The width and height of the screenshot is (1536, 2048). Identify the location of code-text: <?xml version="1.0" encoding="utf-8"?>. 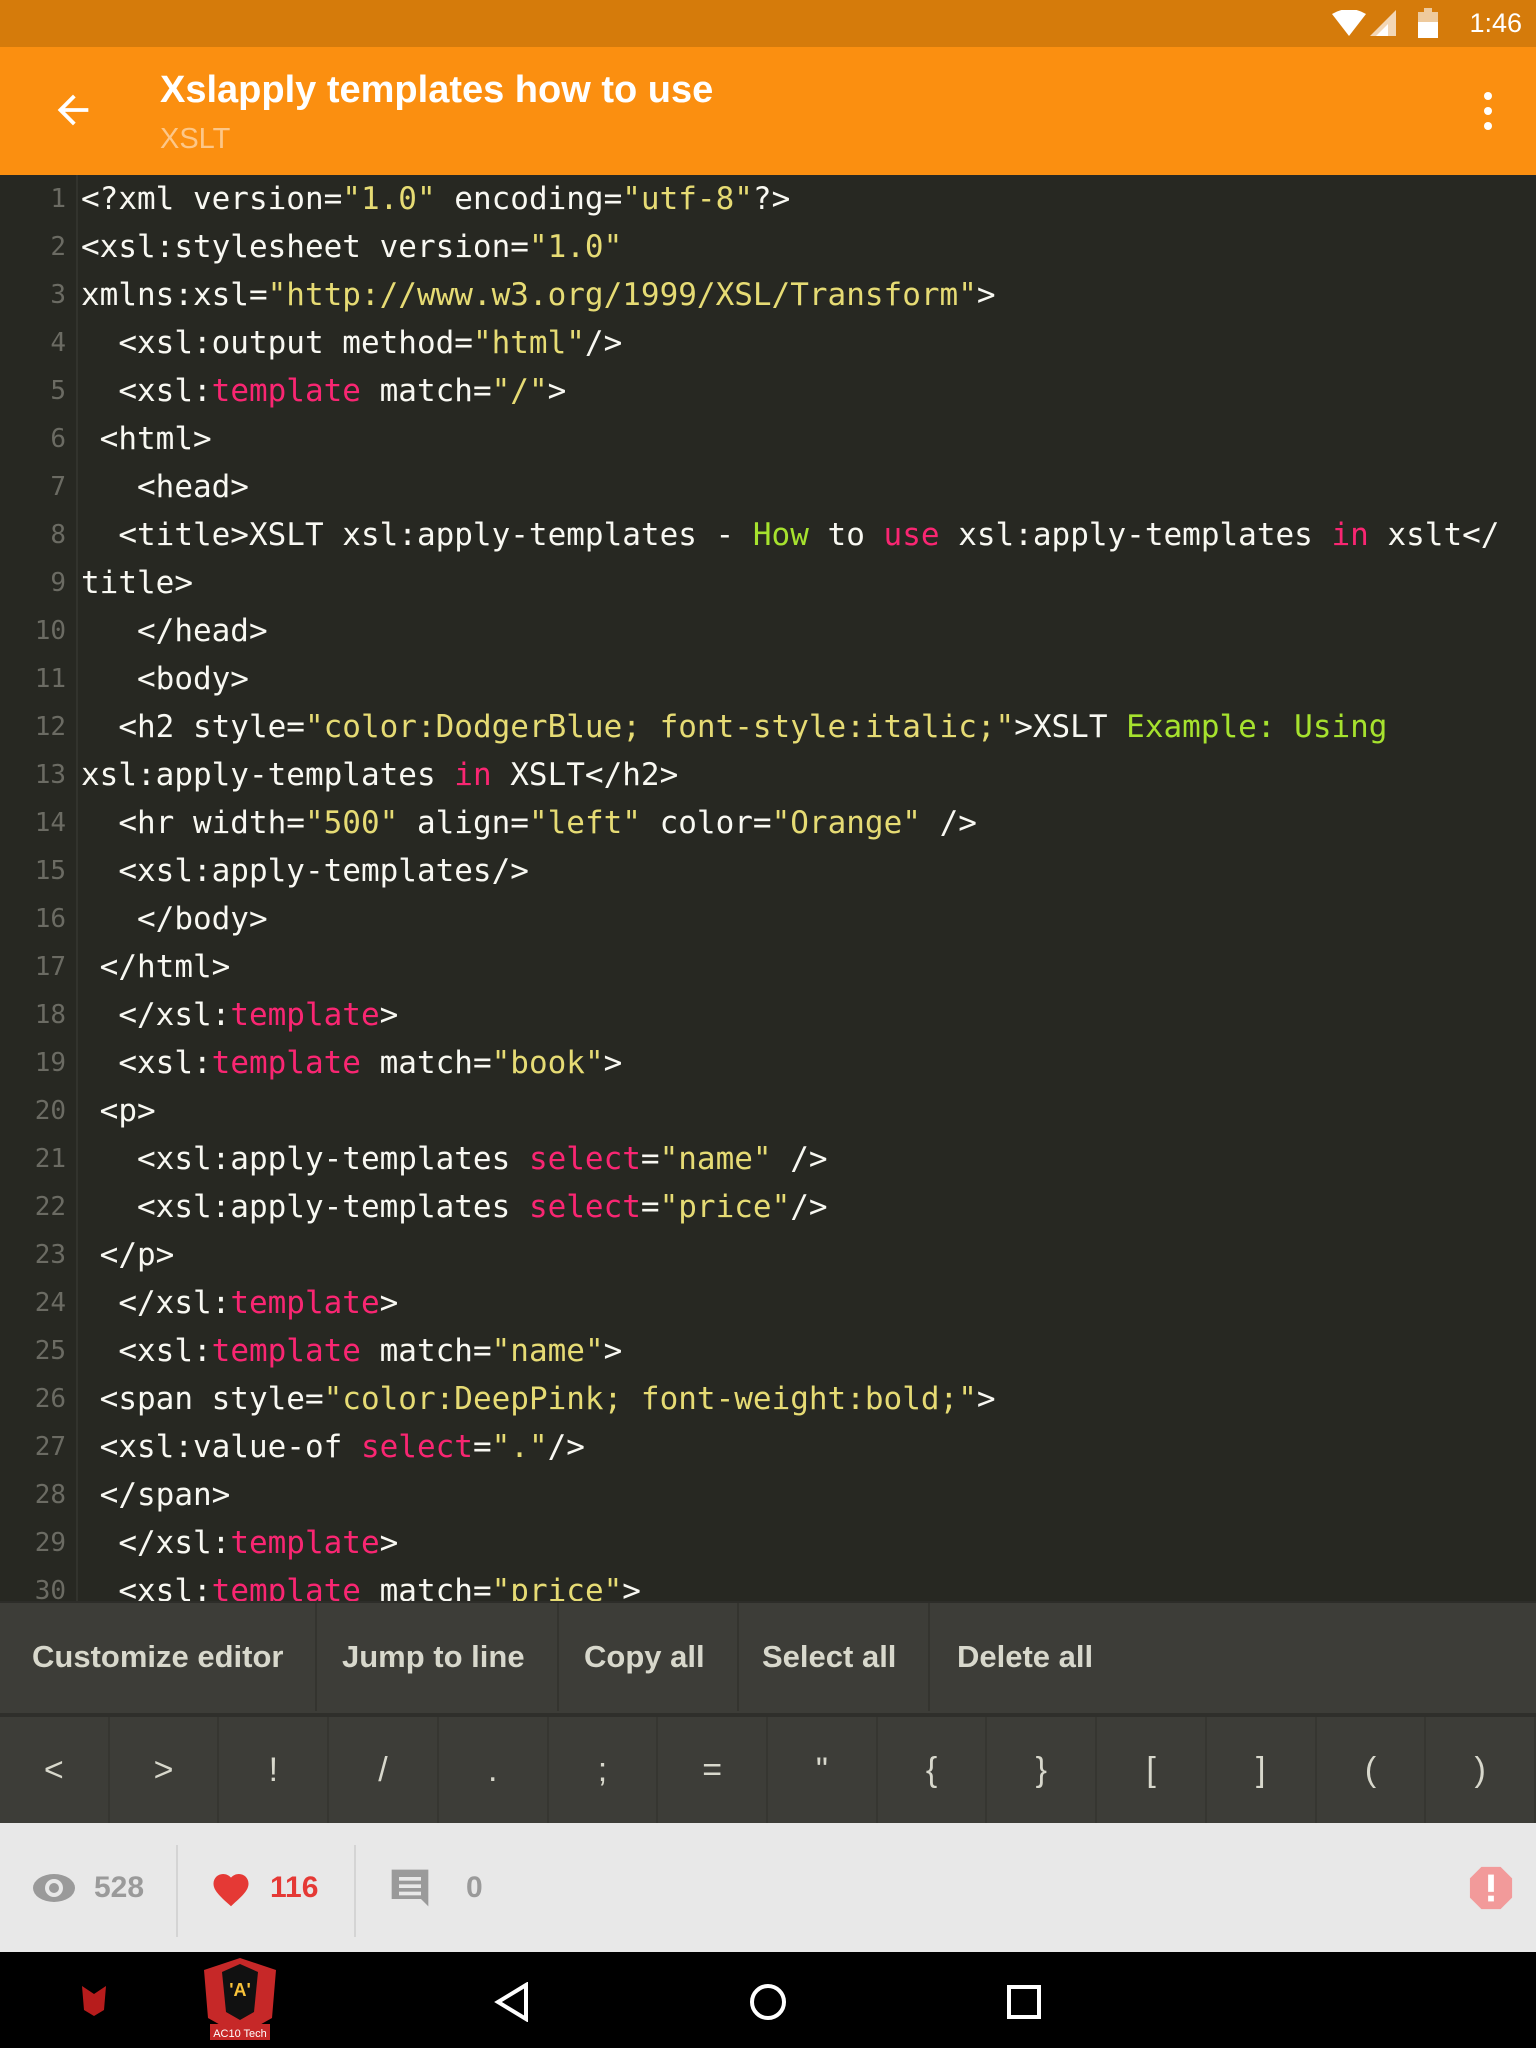
(435, 199).